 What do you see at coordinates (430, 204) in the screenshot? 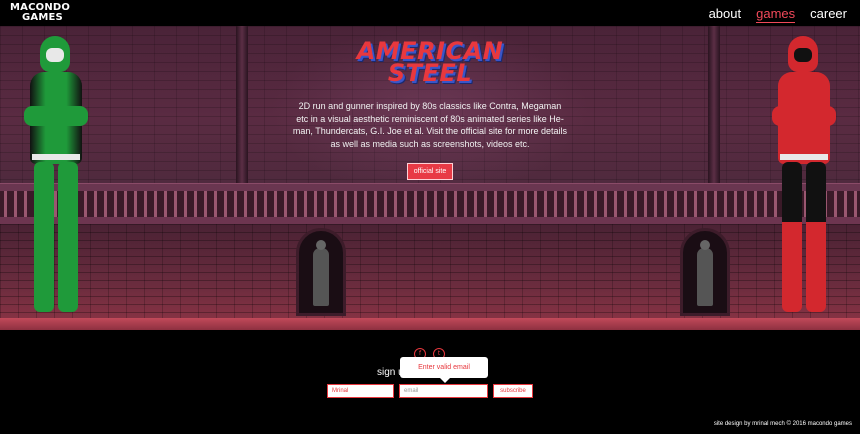
I see `balusters` at bounding box center [430, 204].